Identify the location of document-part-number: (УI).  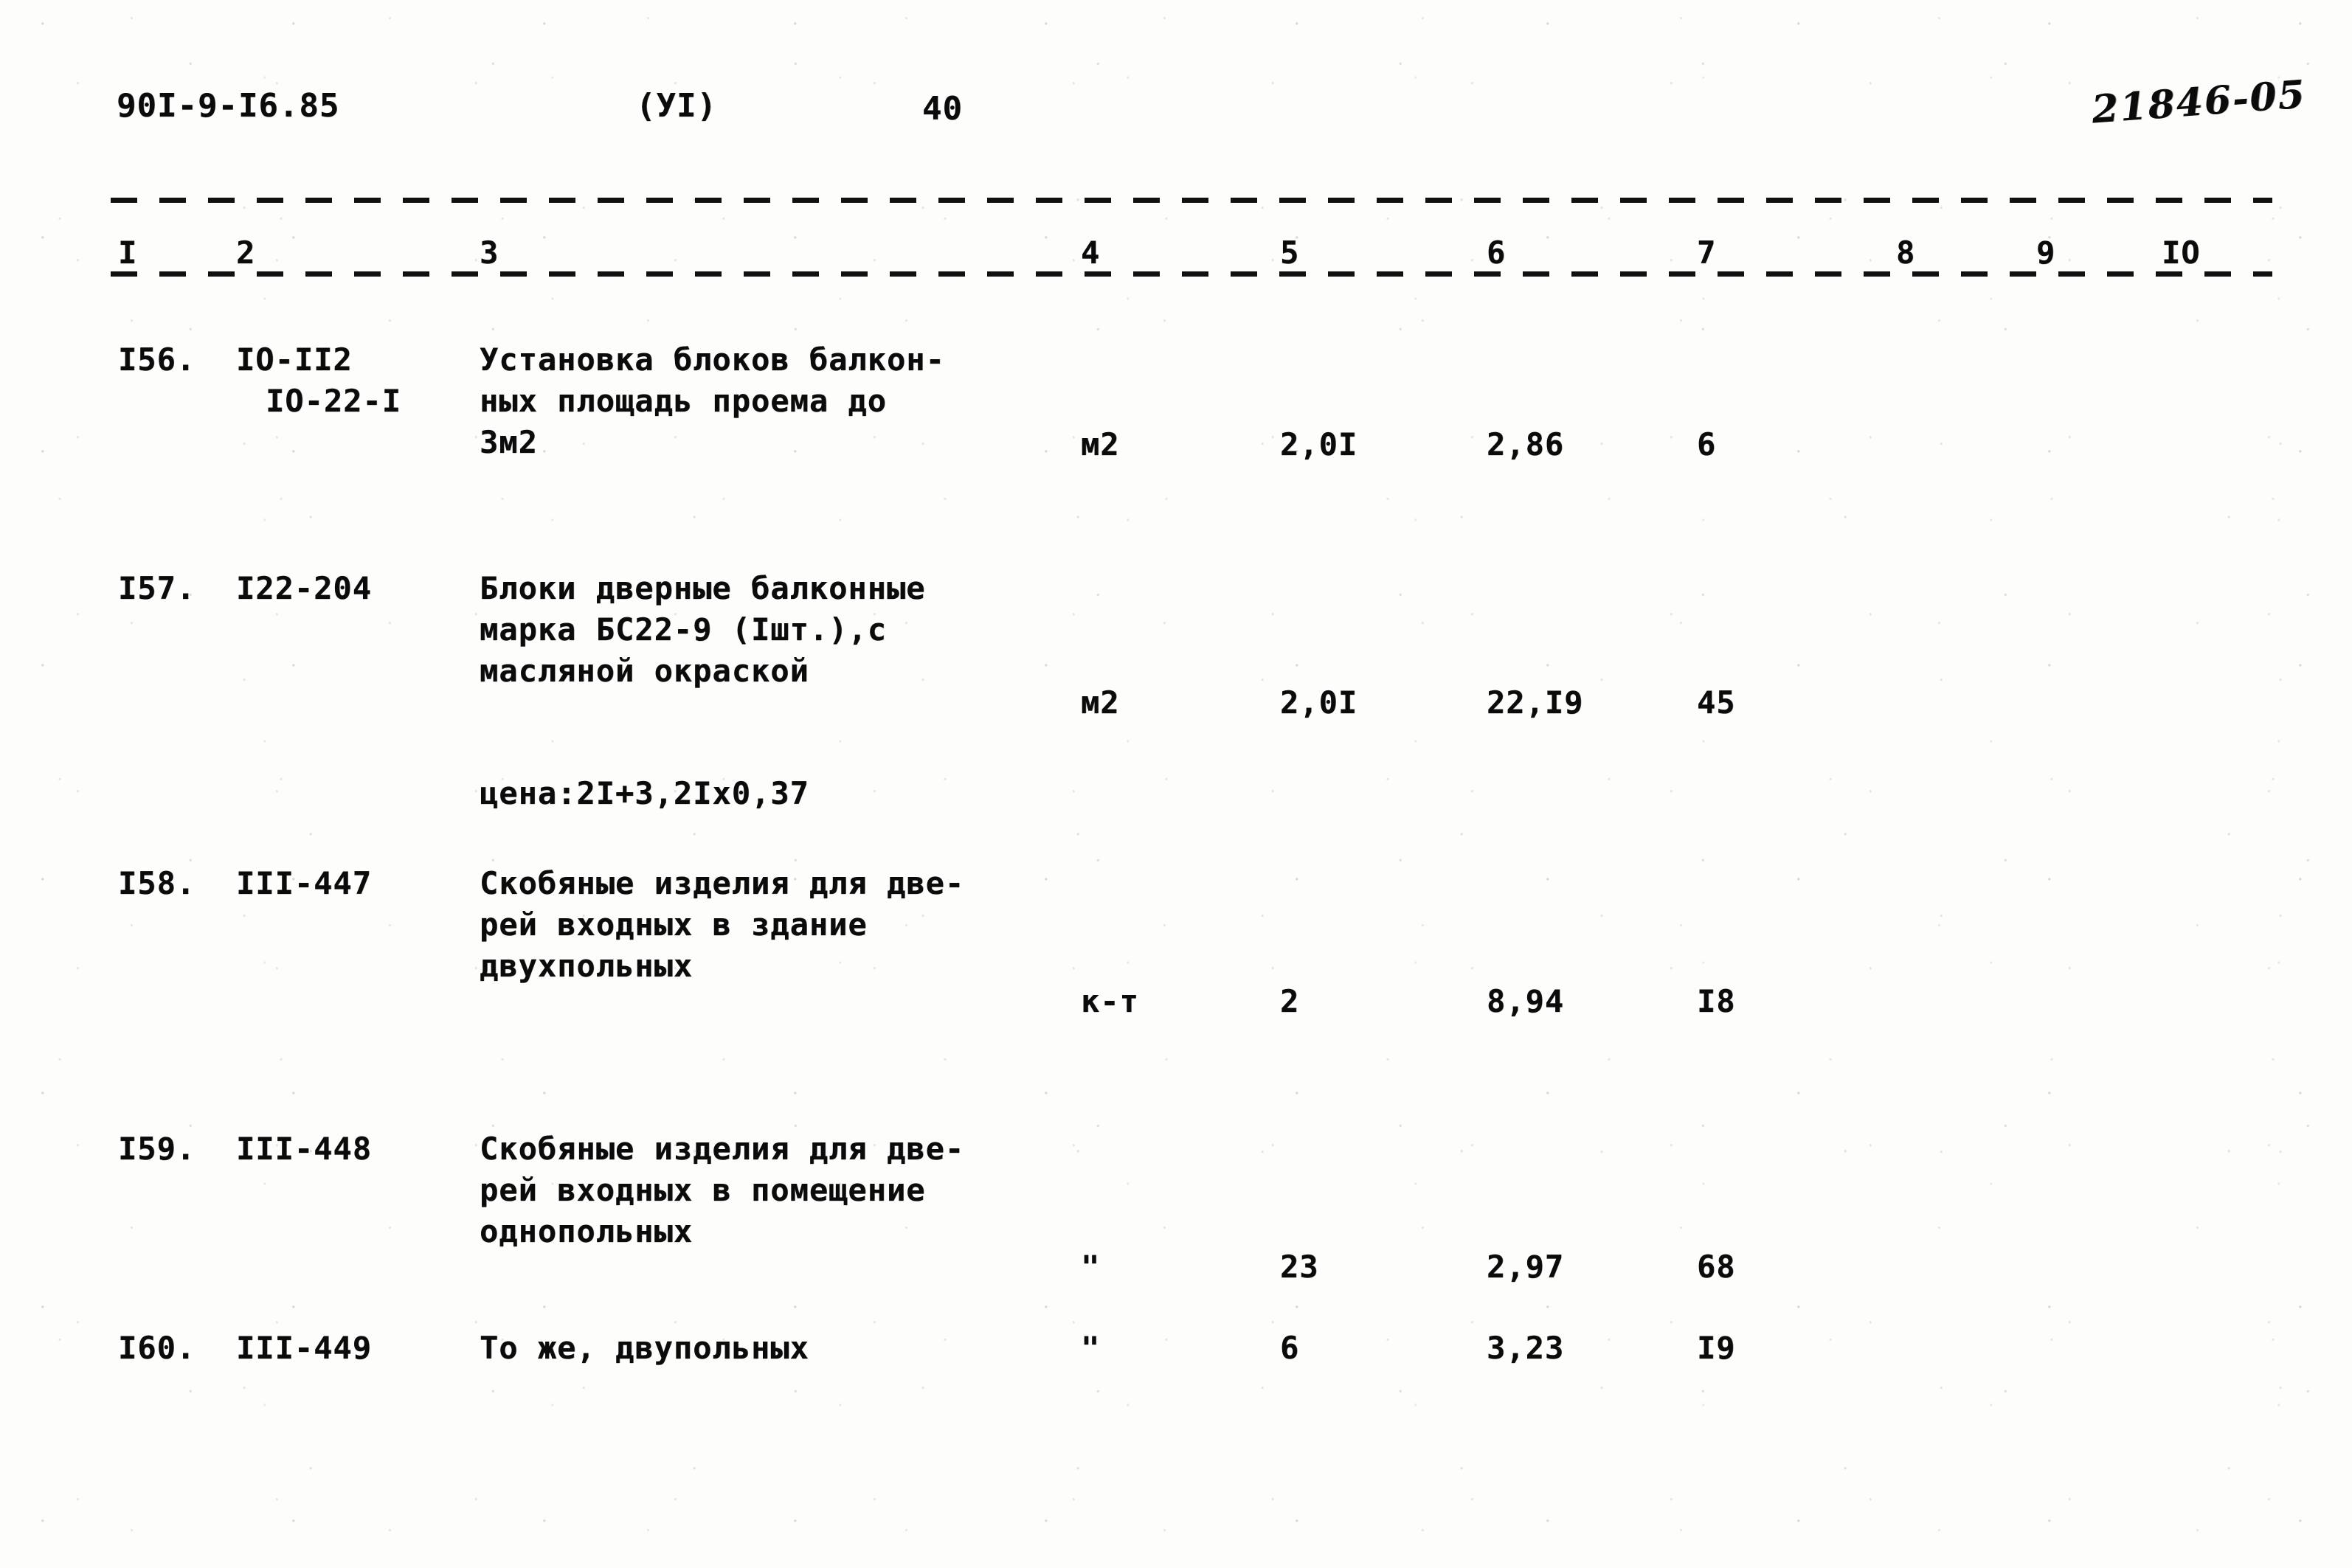
(676, 106).